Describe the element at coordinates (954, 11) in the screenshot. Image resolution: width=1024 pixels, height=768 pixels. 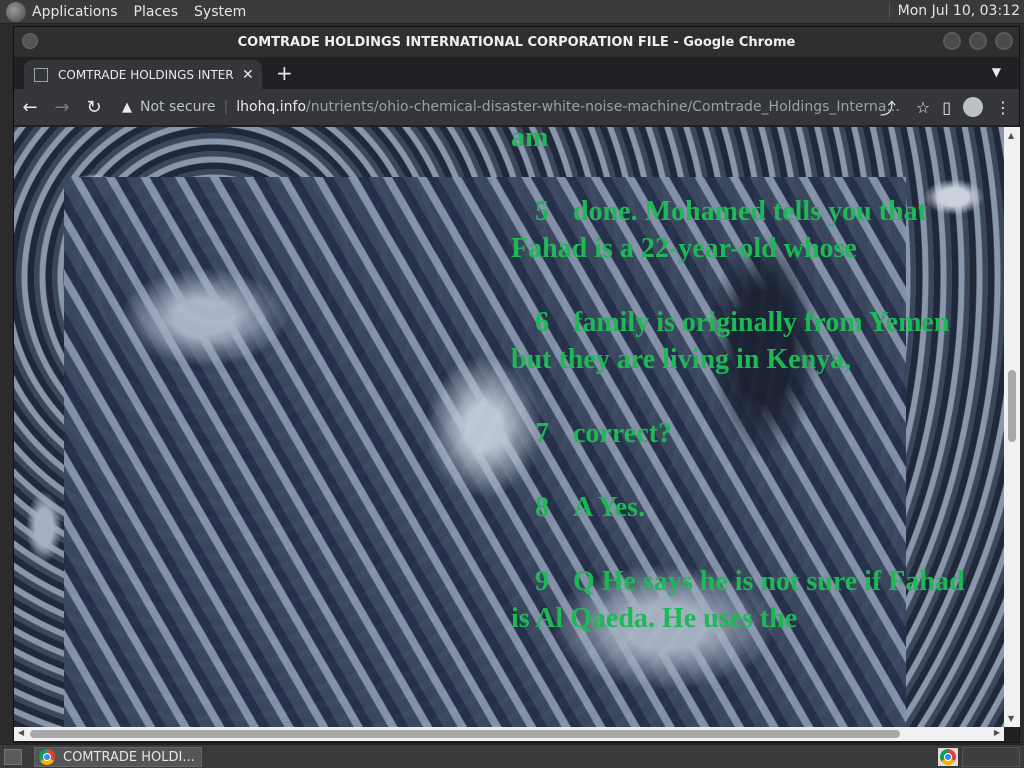
I see `clock: Mon Jul 10, 03:12` at that location.